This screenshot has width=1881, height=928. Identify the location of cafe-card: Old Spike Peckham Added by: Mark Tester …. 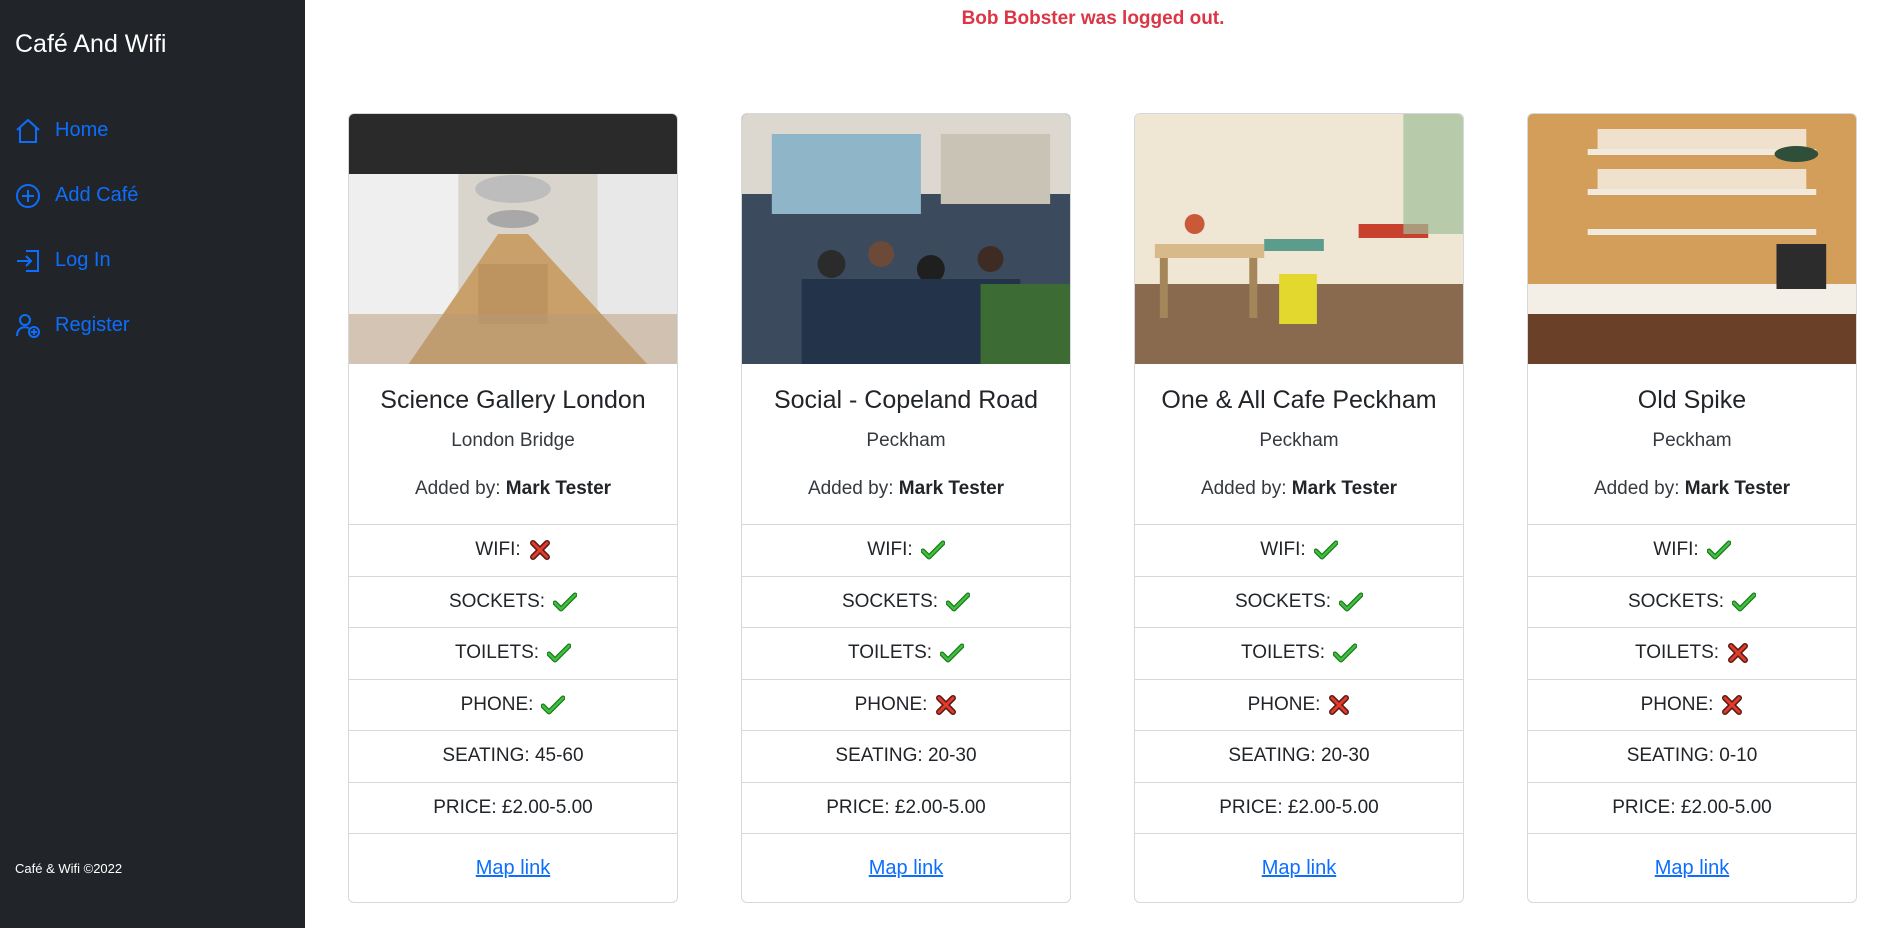
(1692, 508).